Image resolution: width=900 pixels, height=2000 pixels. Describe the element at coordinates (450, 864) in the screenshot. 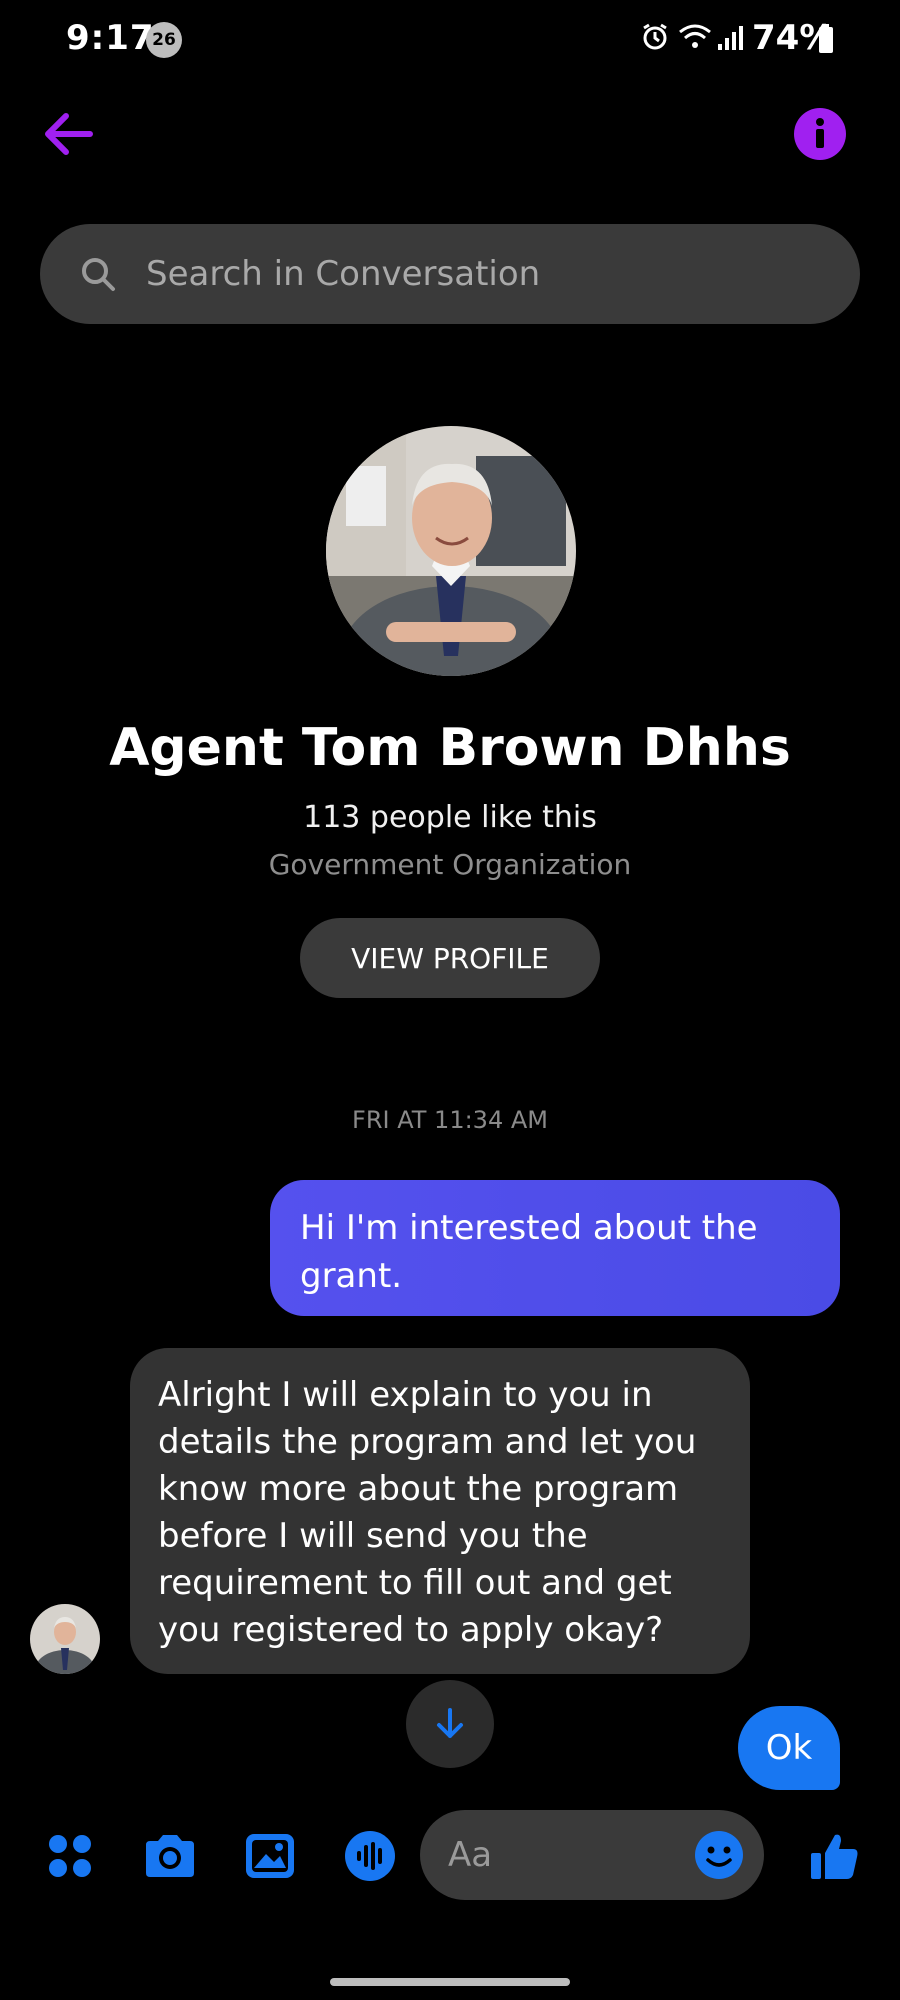

I see `profile-category: Government Organization` at that location.